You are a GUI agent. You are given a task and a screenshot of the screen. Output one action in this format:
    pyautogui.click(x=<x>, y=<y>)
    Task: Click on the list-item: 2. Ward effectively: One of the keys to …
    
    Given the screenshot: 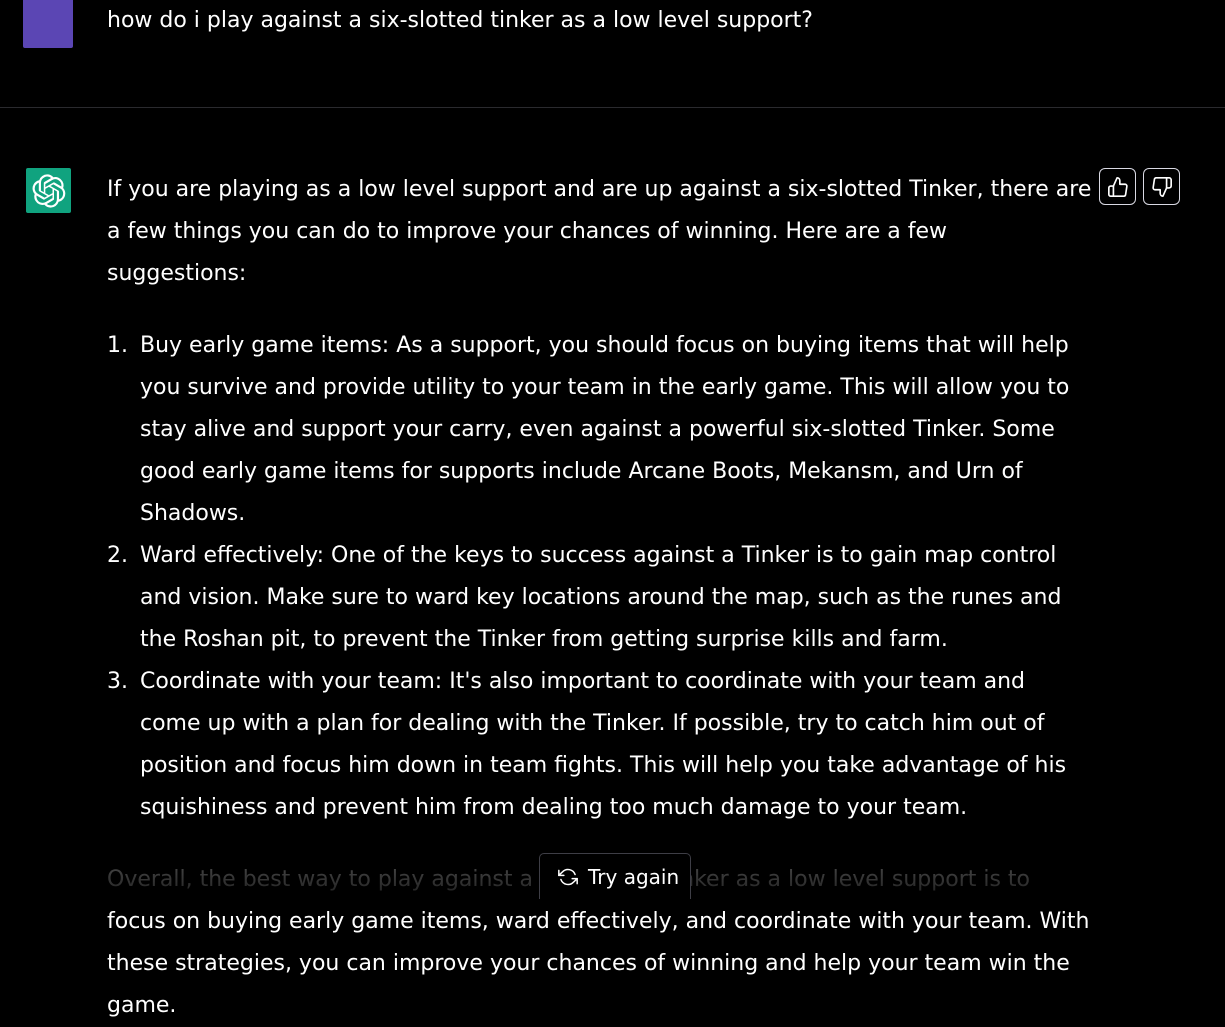 What is the action you would take?
    pyautogui.click(x=599, y=598)
    